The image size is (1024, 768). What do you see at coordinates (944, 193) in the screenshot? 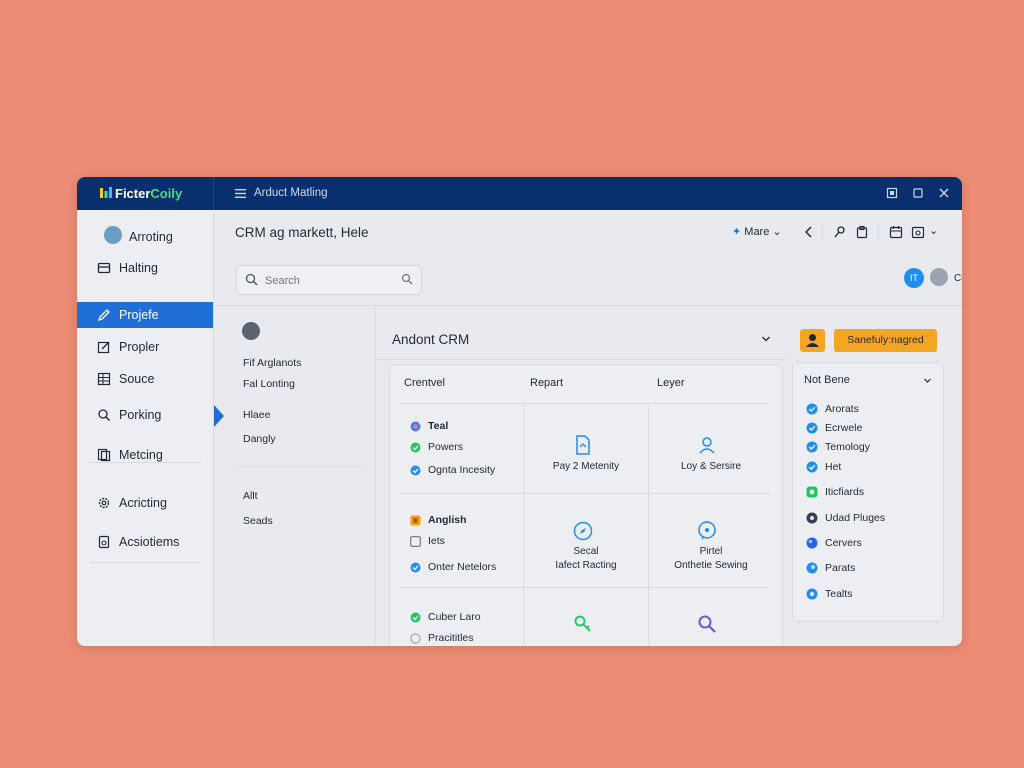
I see `close-icon` at bounding box center [944, 193].